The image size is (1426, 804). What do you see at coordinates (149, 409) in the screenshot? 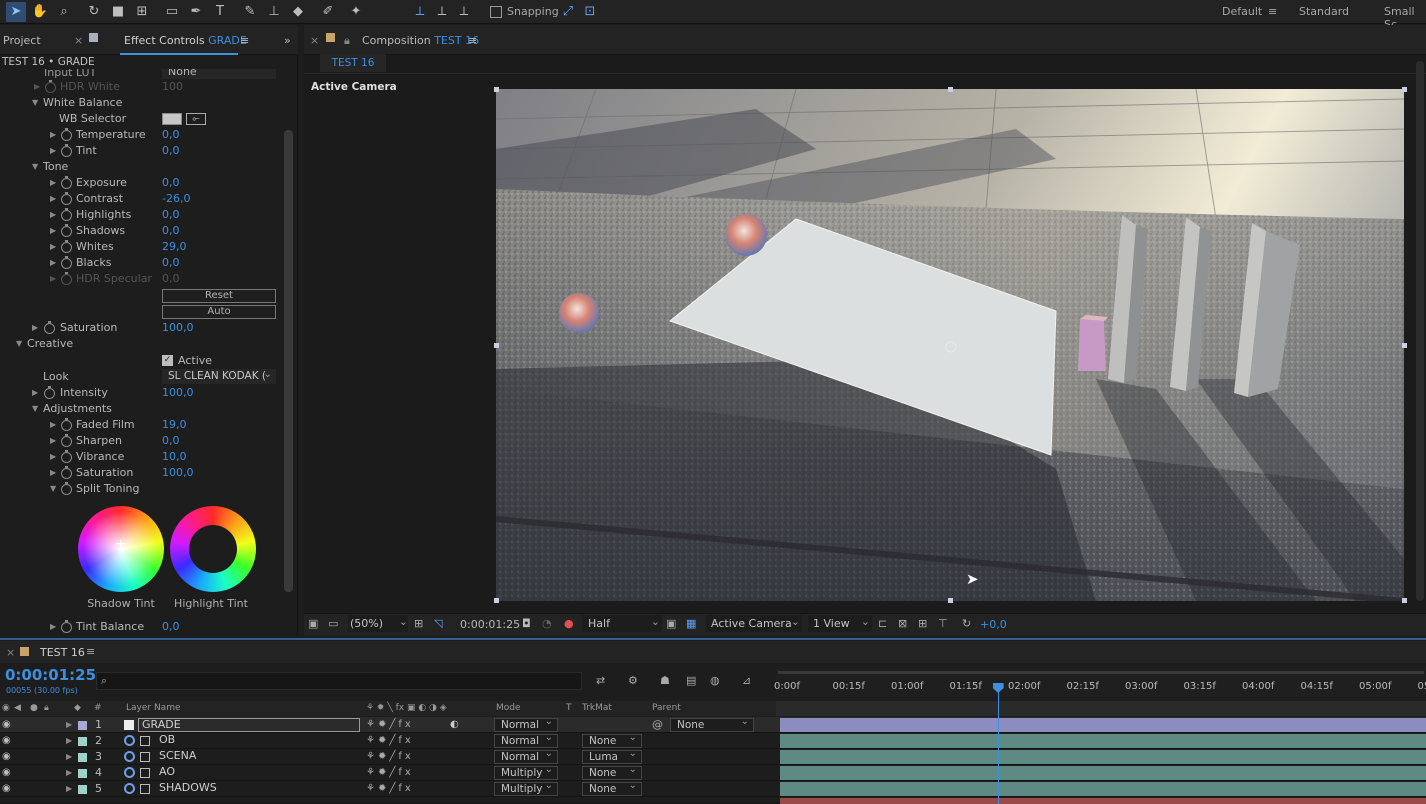
I see `adjustments-group: ▼ Adjustments` at bounding box center [149, 409].